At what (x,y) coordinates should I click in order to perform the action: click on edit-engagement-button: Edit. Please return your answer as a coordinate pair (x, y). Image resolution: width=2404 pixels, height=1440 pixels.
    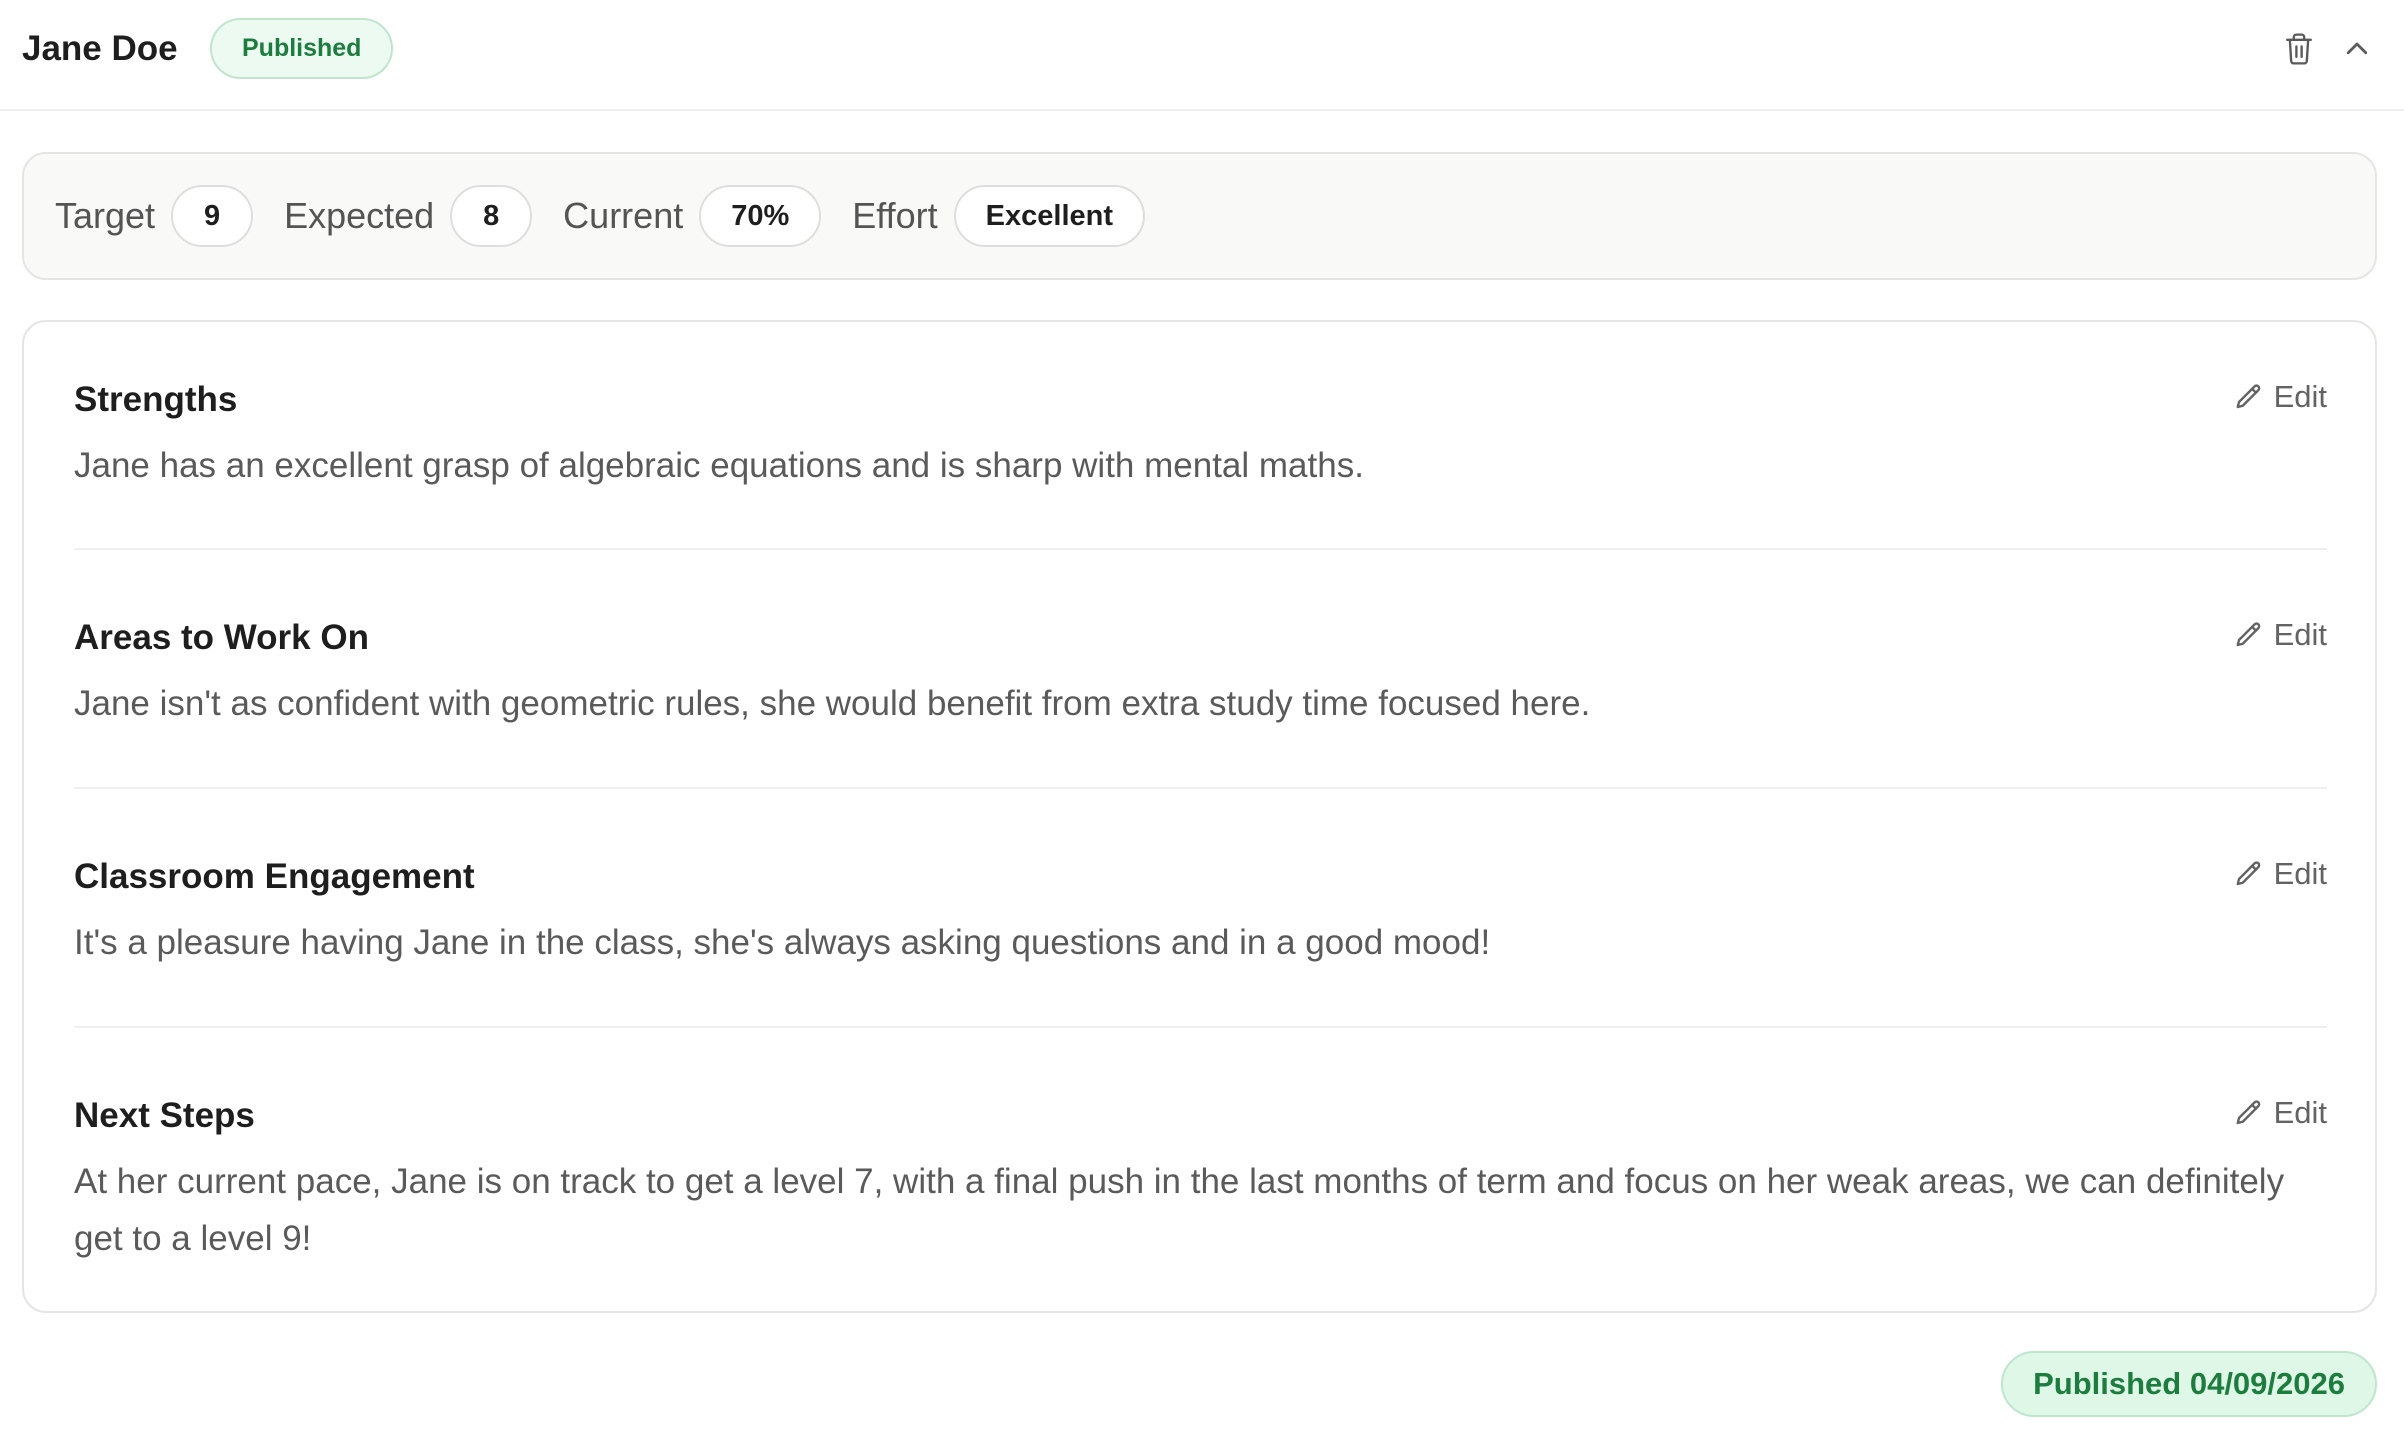
    Looking at the image, I should click on (2280, 874).